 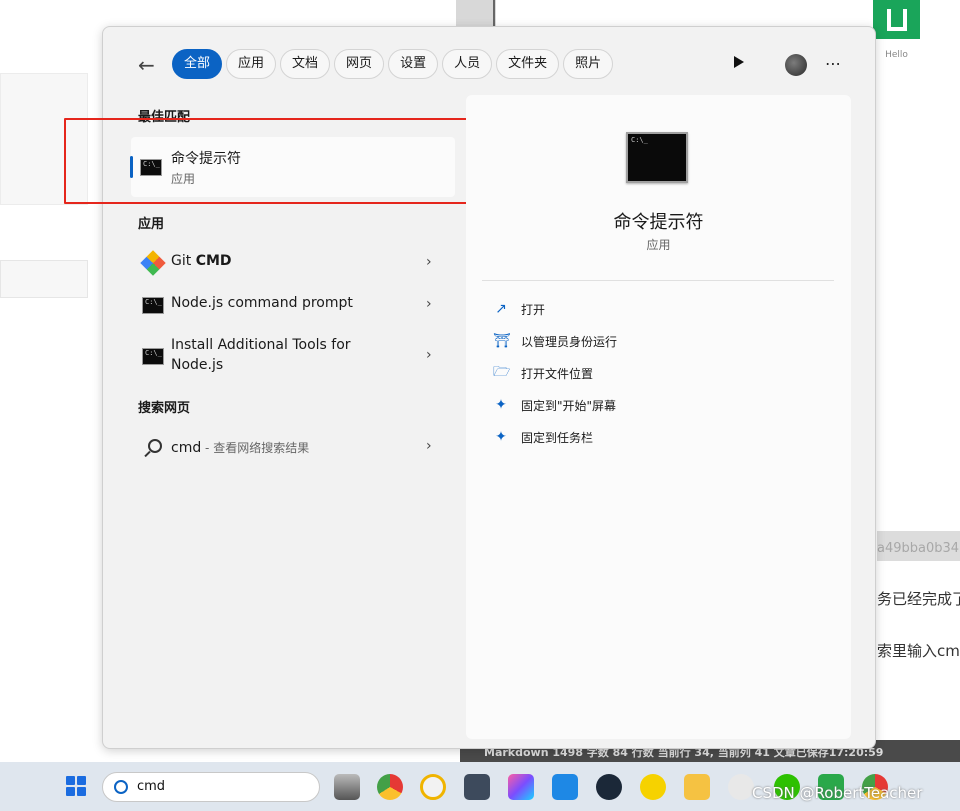 What do you see at coordinates (833, 63) in the screenshot?
I see `more-options-icon: ⋯` at bounding box center [833, 63].